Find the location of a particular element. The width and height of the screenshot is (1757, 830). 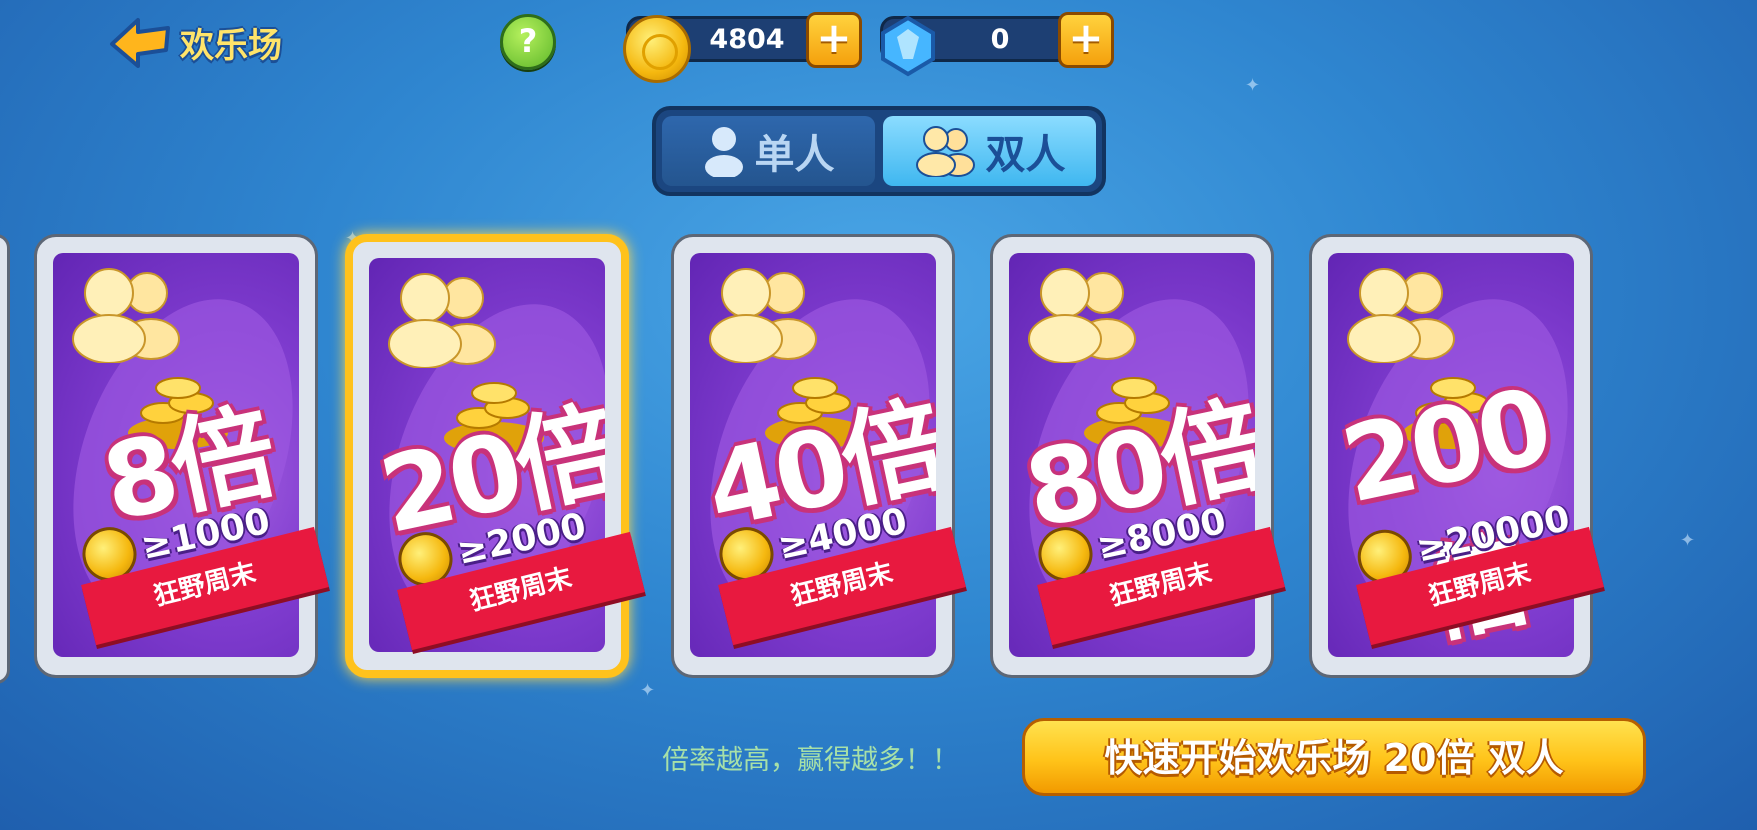

page-title: 欢乐场 is located at coordinates (231, 45).